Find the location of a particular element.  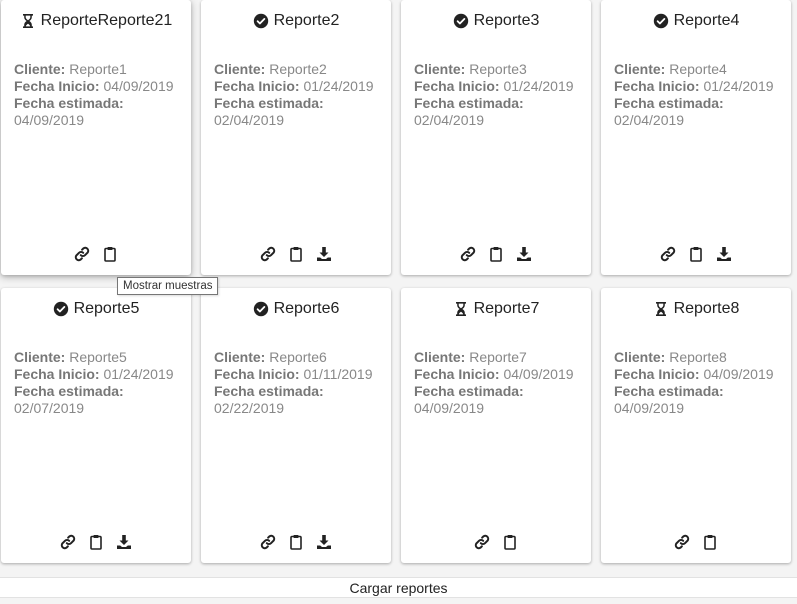

cliente-value: Reporte6 is located at coordinates (298, 357).